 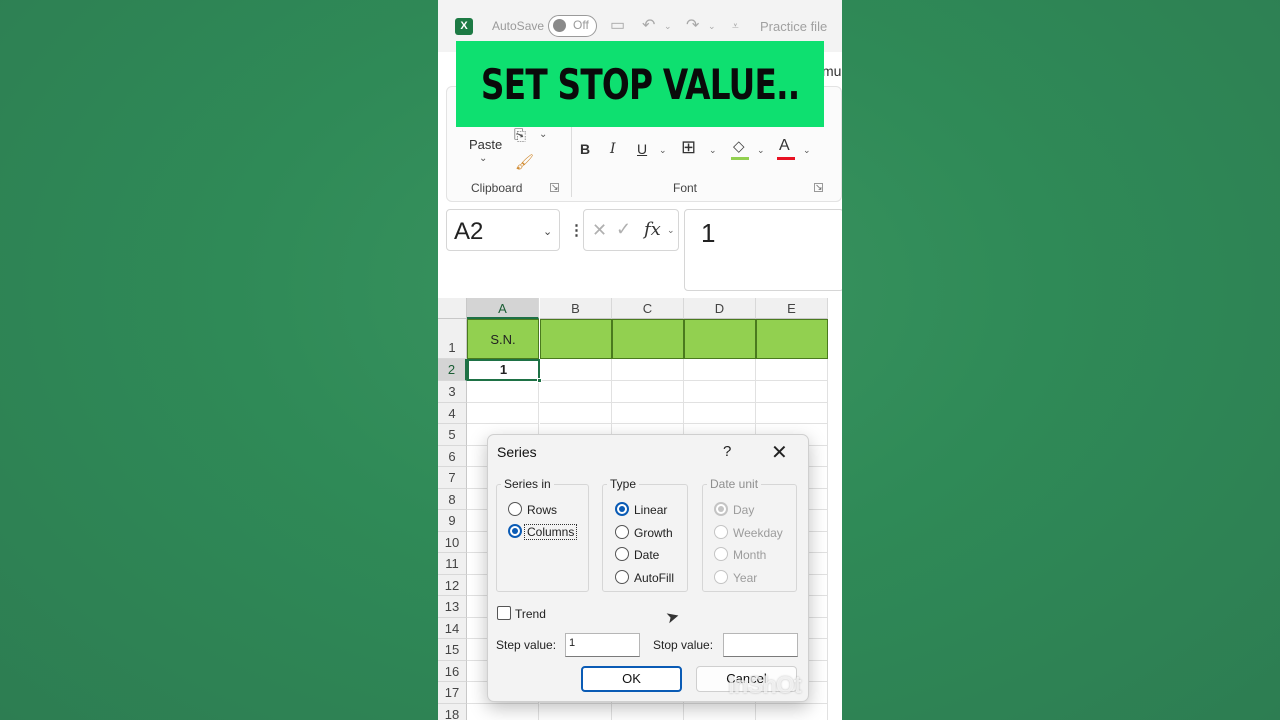 I want to click on trend-checkbox, so click(x=504, y=613).